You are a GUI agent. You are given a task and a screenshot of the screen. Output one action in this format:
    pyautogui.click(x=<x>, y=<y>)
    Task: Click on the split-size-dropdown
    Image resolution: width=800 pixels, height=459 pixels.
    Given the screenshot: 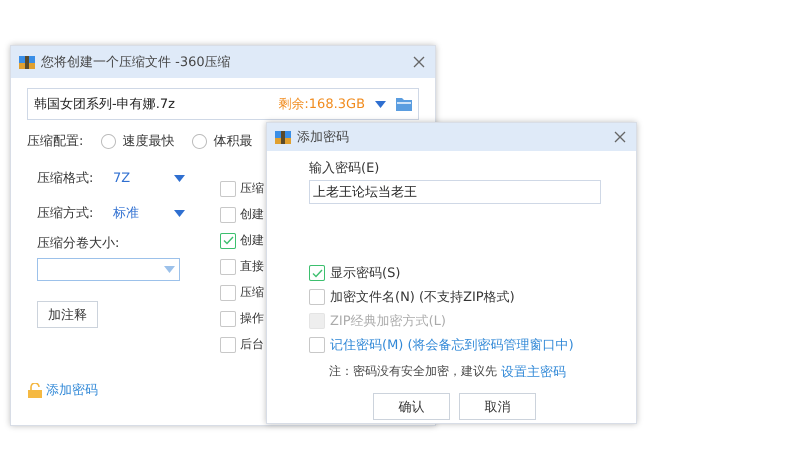 What is the action you would take?
    pyautogui.click(x=108, y=269)
    